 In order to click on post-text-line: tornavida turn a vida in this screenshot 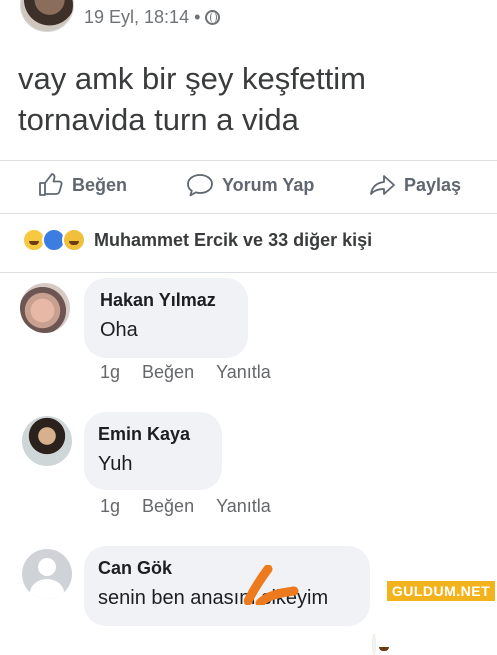, I will do `click(158, 119)`.